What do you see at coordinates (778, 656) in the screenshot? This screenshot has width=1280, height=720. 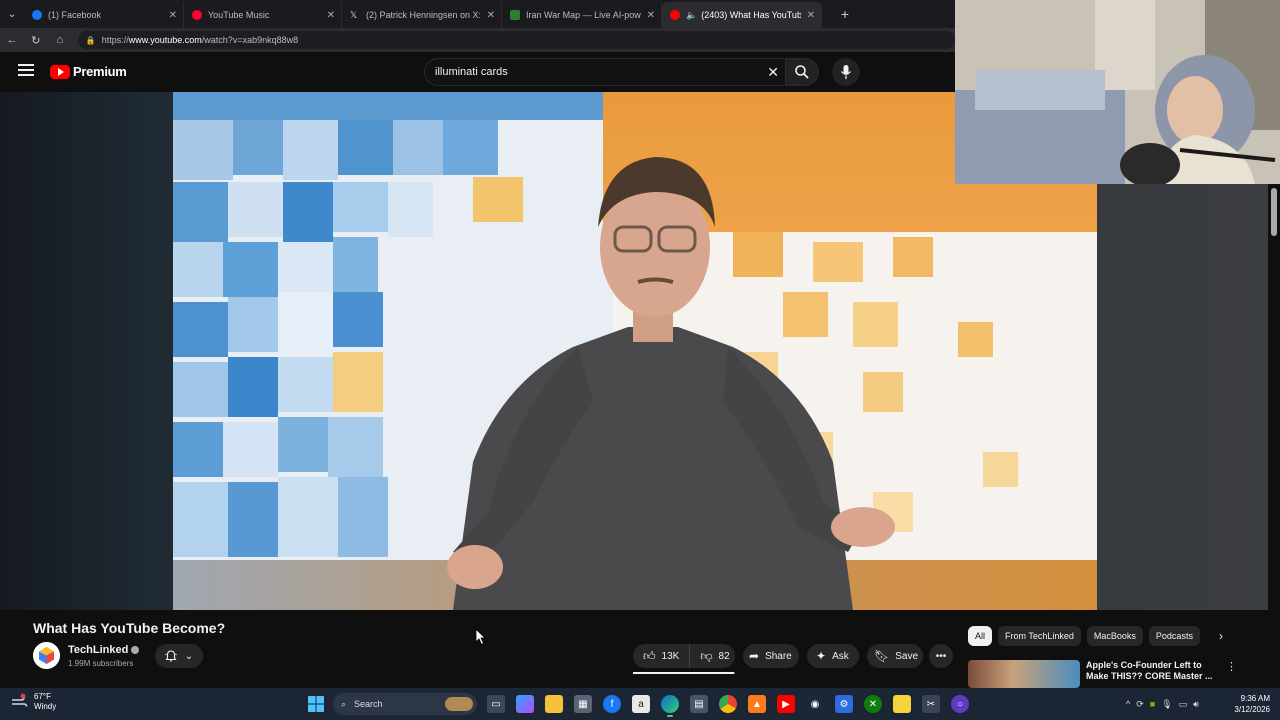 I see `share-label: Share` at bounding box center [778, 656].